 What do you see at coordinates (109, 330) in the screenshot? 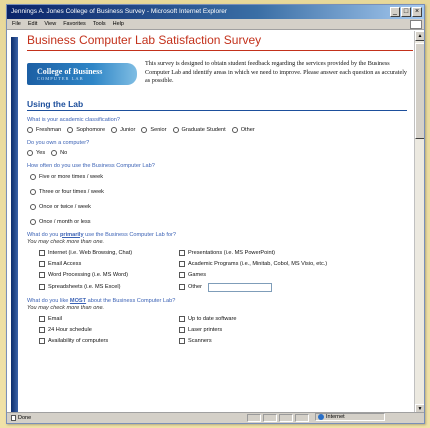
I see `option-24-hour-schedule: 24 Hour schedule` at bounding box center [109, 330].